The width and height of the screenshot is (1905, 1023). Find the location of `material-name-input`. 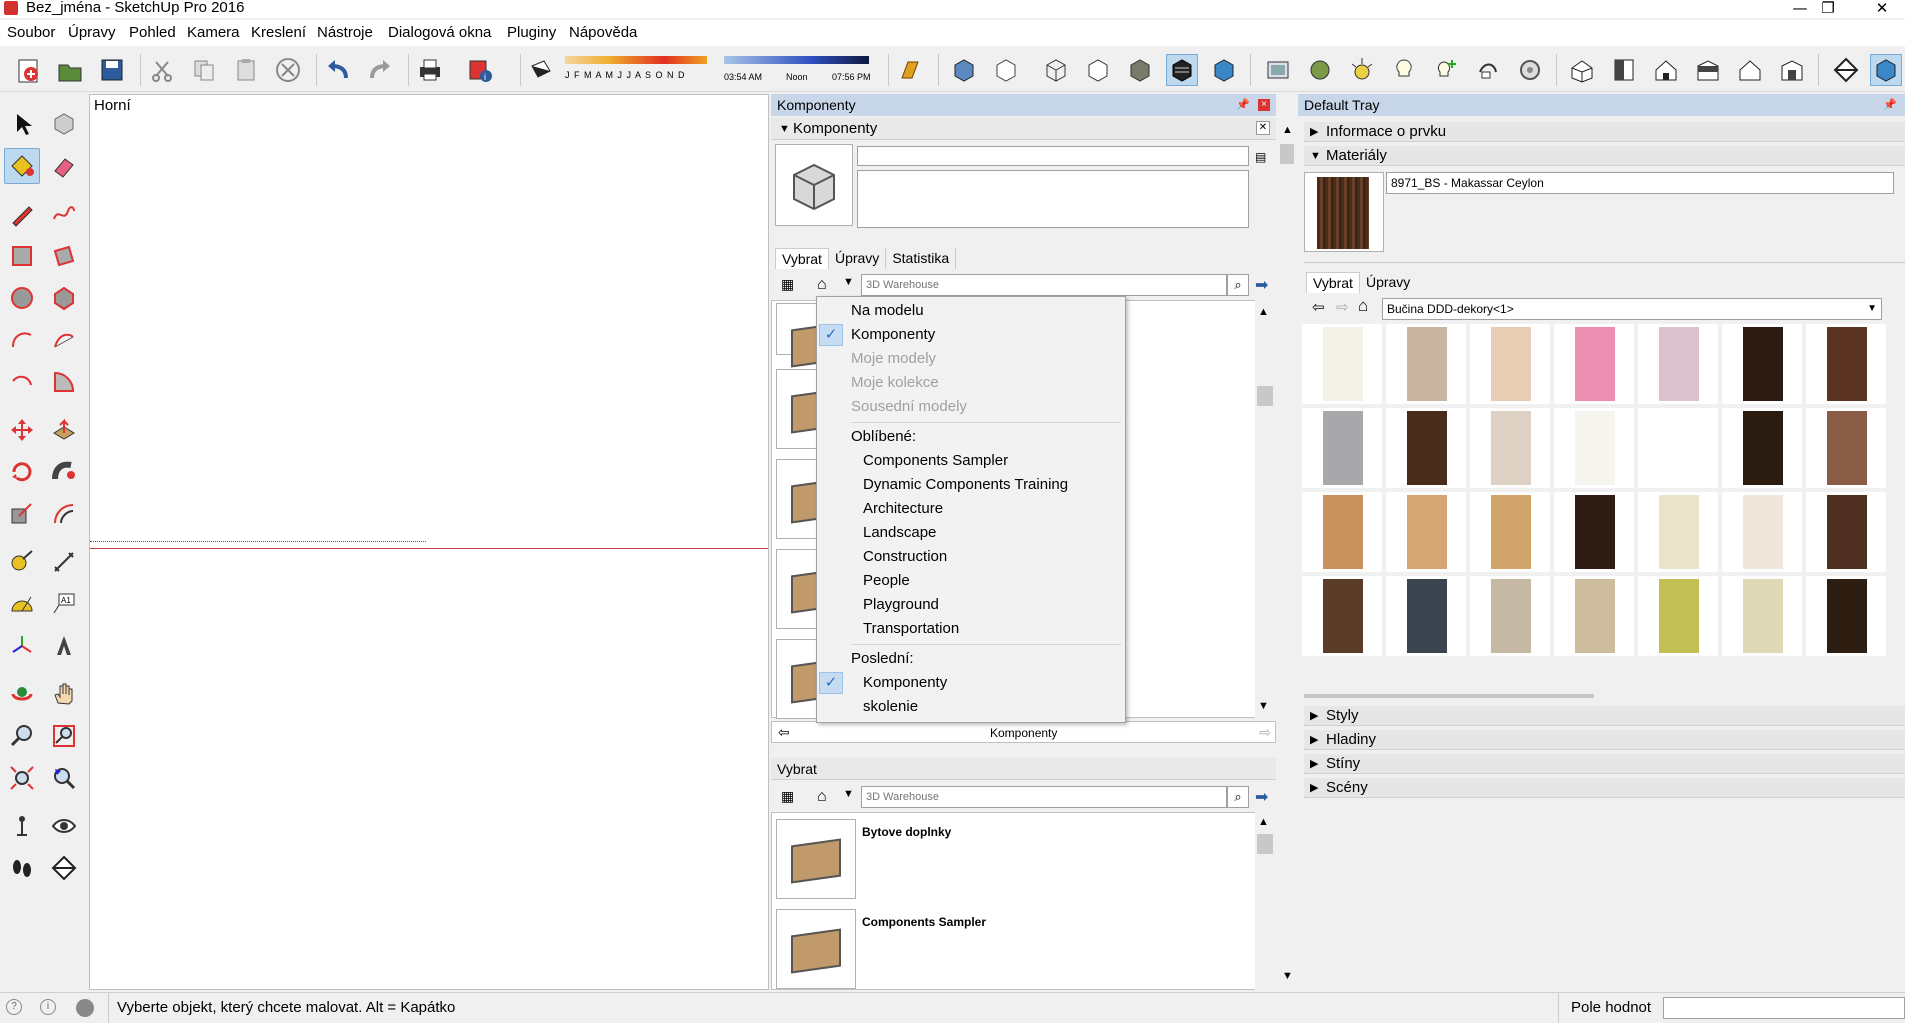

material-name-input is located at coordinates (1640, 183).